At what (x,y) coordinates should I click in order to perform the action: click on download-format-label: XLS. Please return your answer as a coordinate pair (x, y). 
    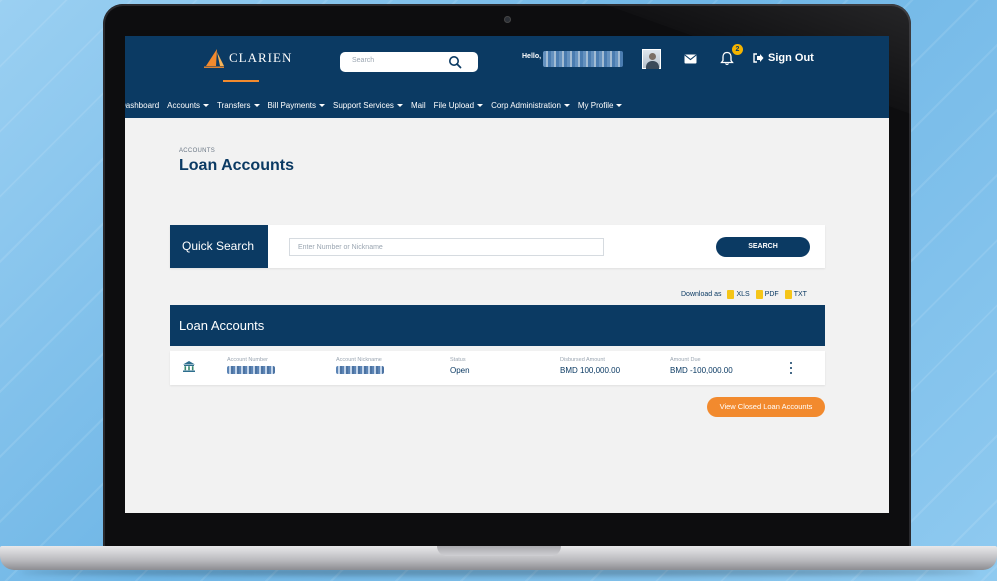
    Looking at the image, I should click on (743, 294).